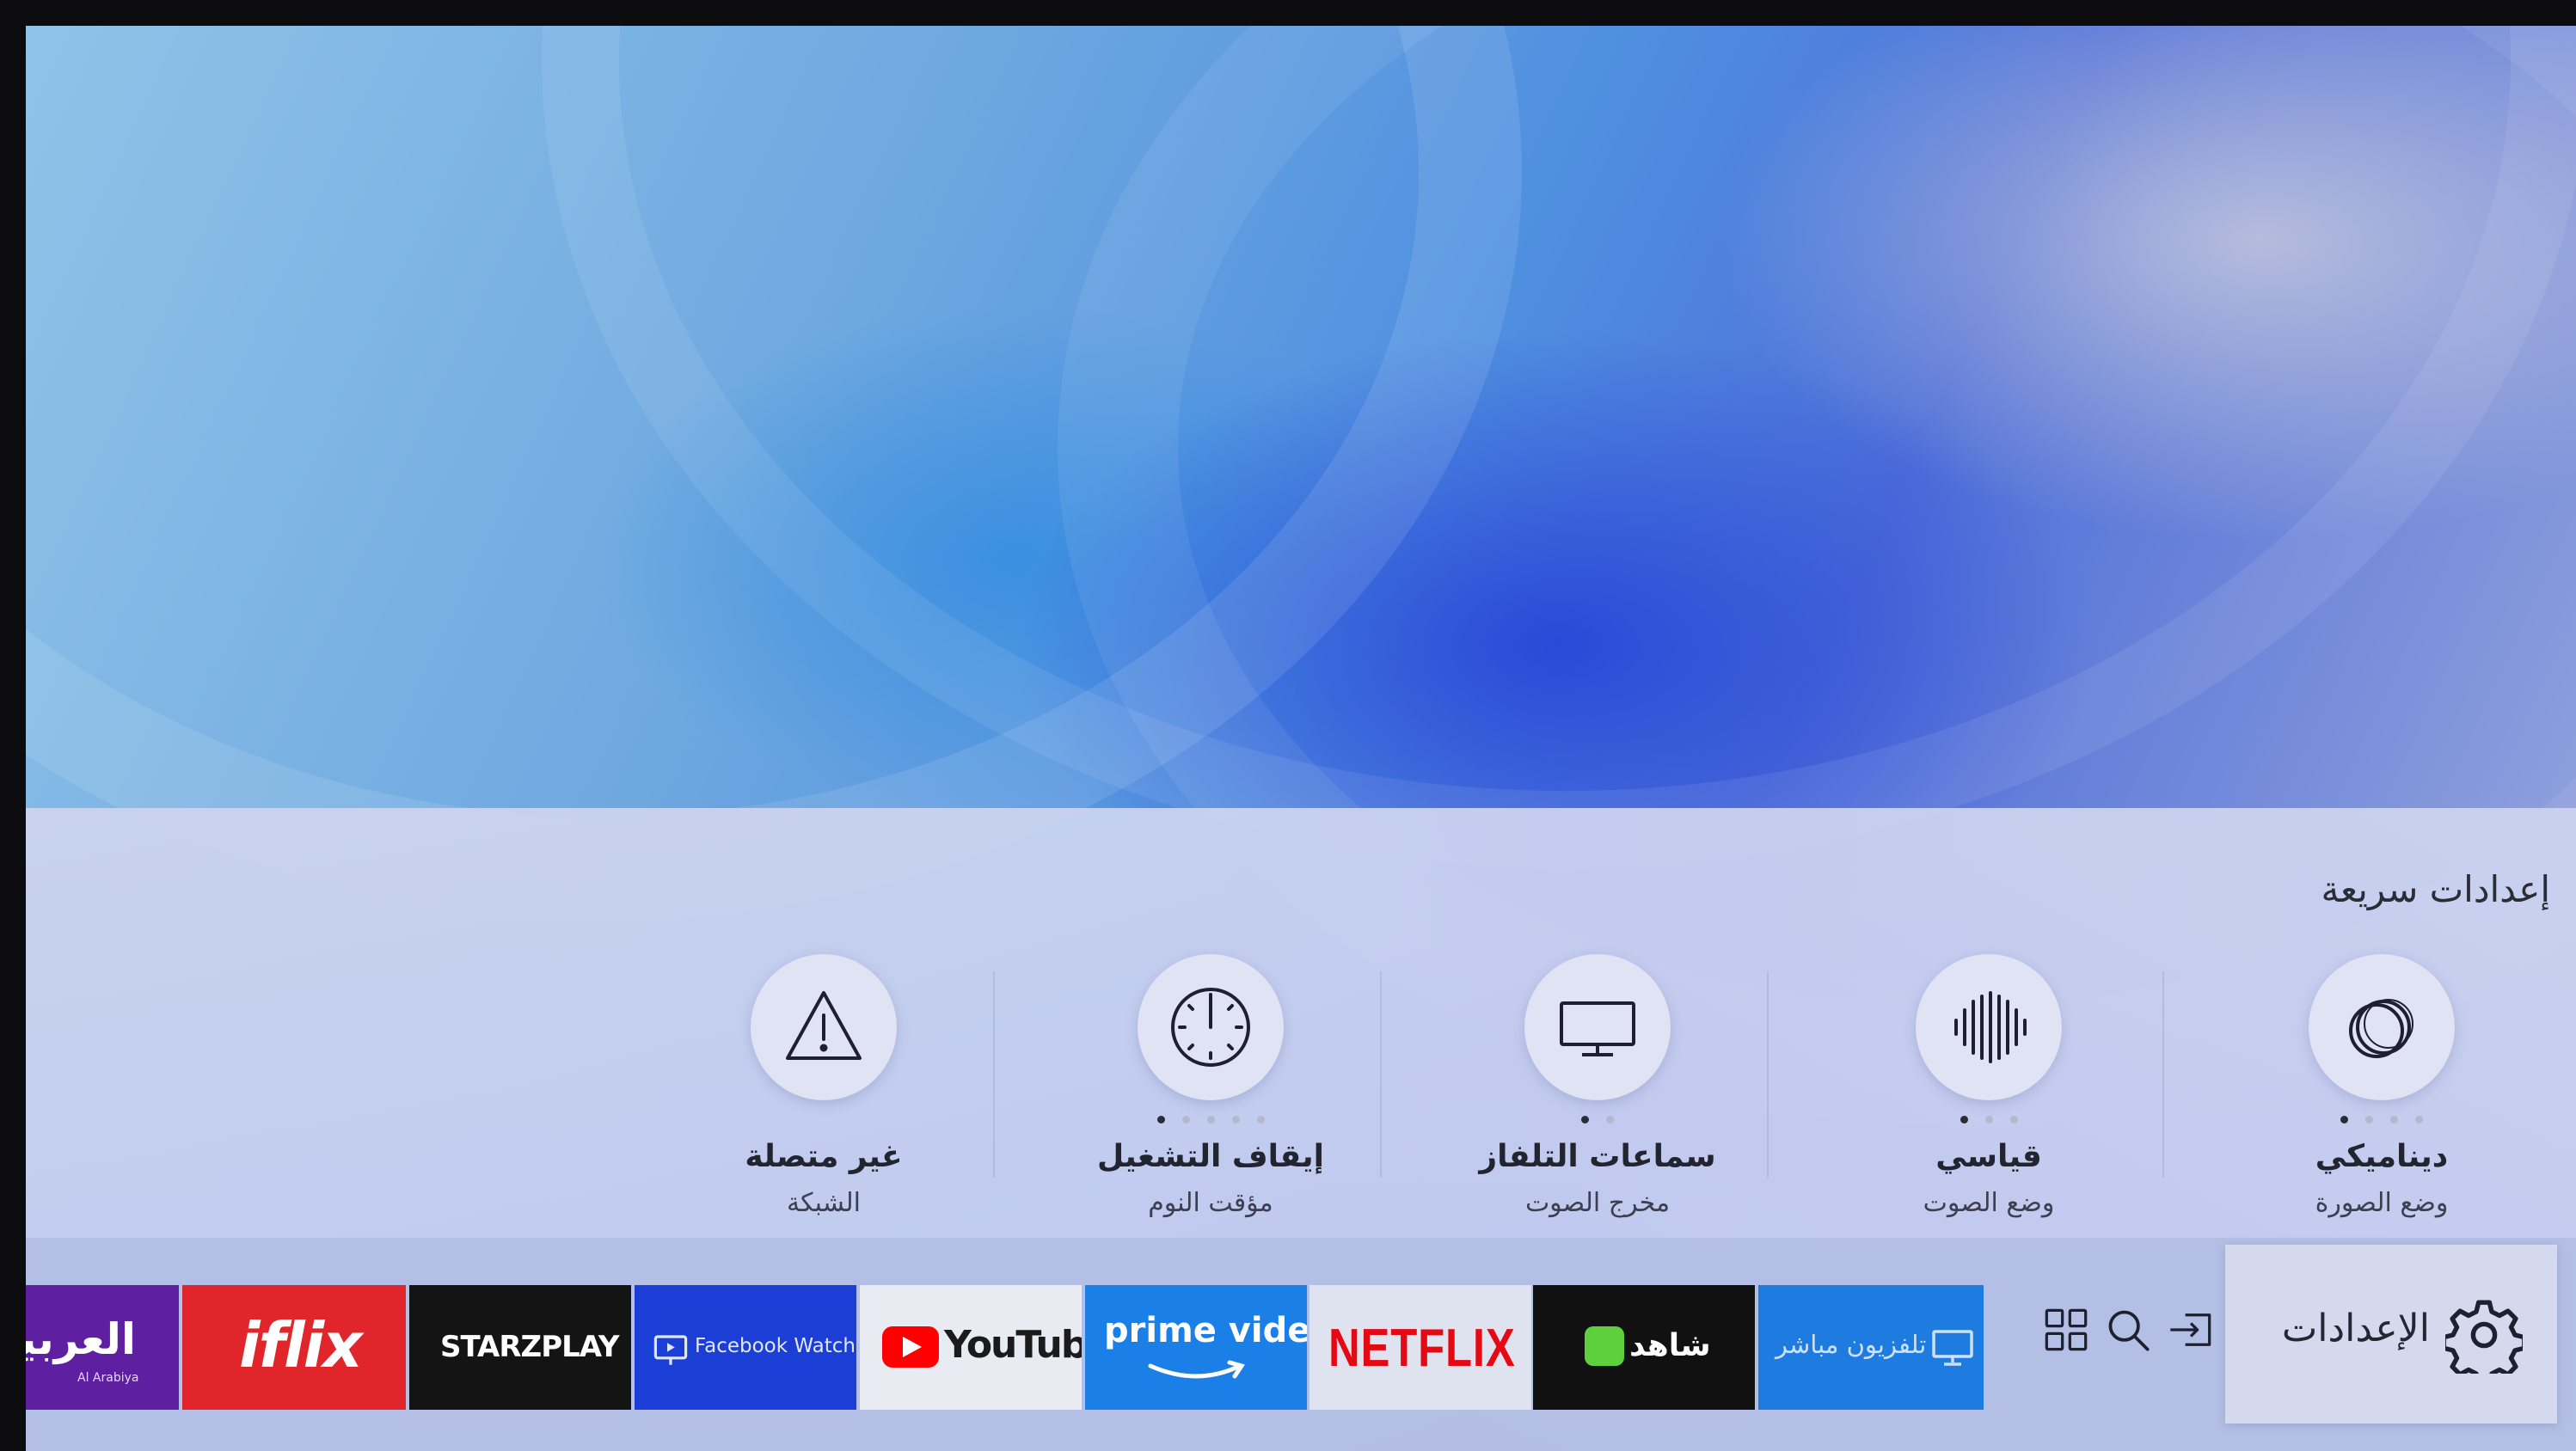 The height and width of the screenshot is (1451, 2576). I want to click on app-label: شاهد, so click(1670, 1346).